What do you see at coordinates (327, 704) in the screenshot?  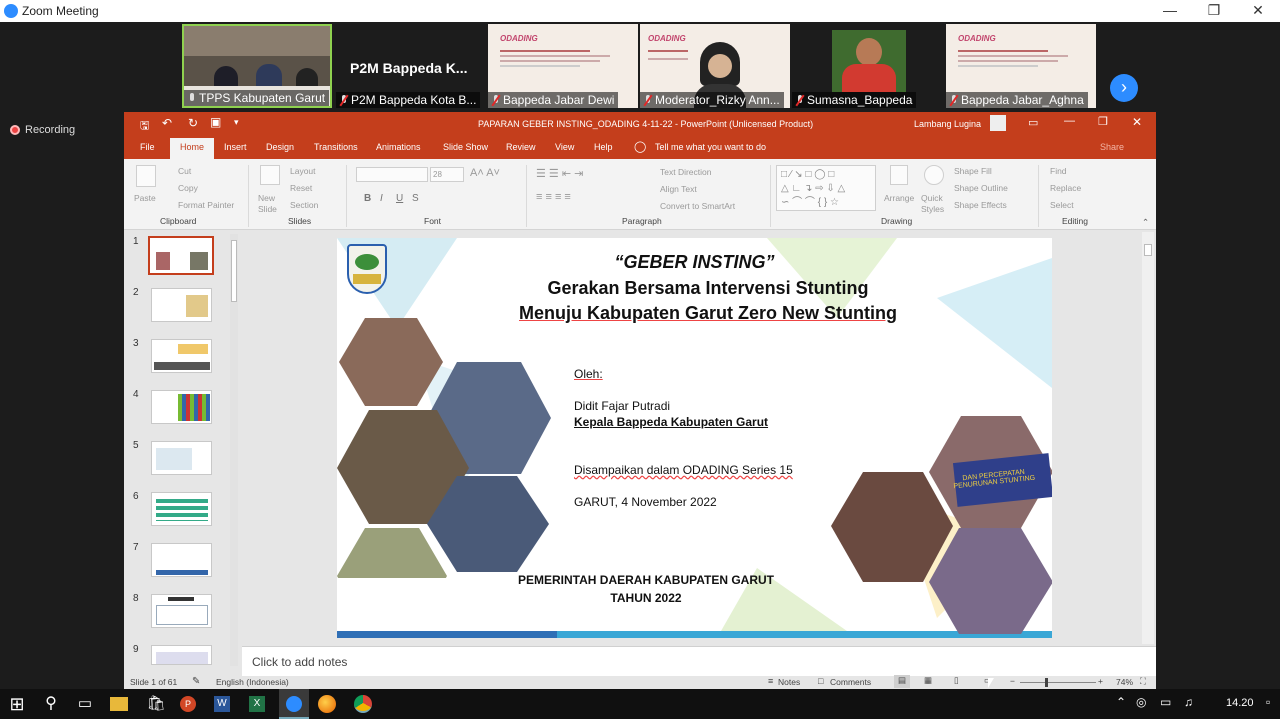 I see `firefox-icon` at bounding box center [327, 704].